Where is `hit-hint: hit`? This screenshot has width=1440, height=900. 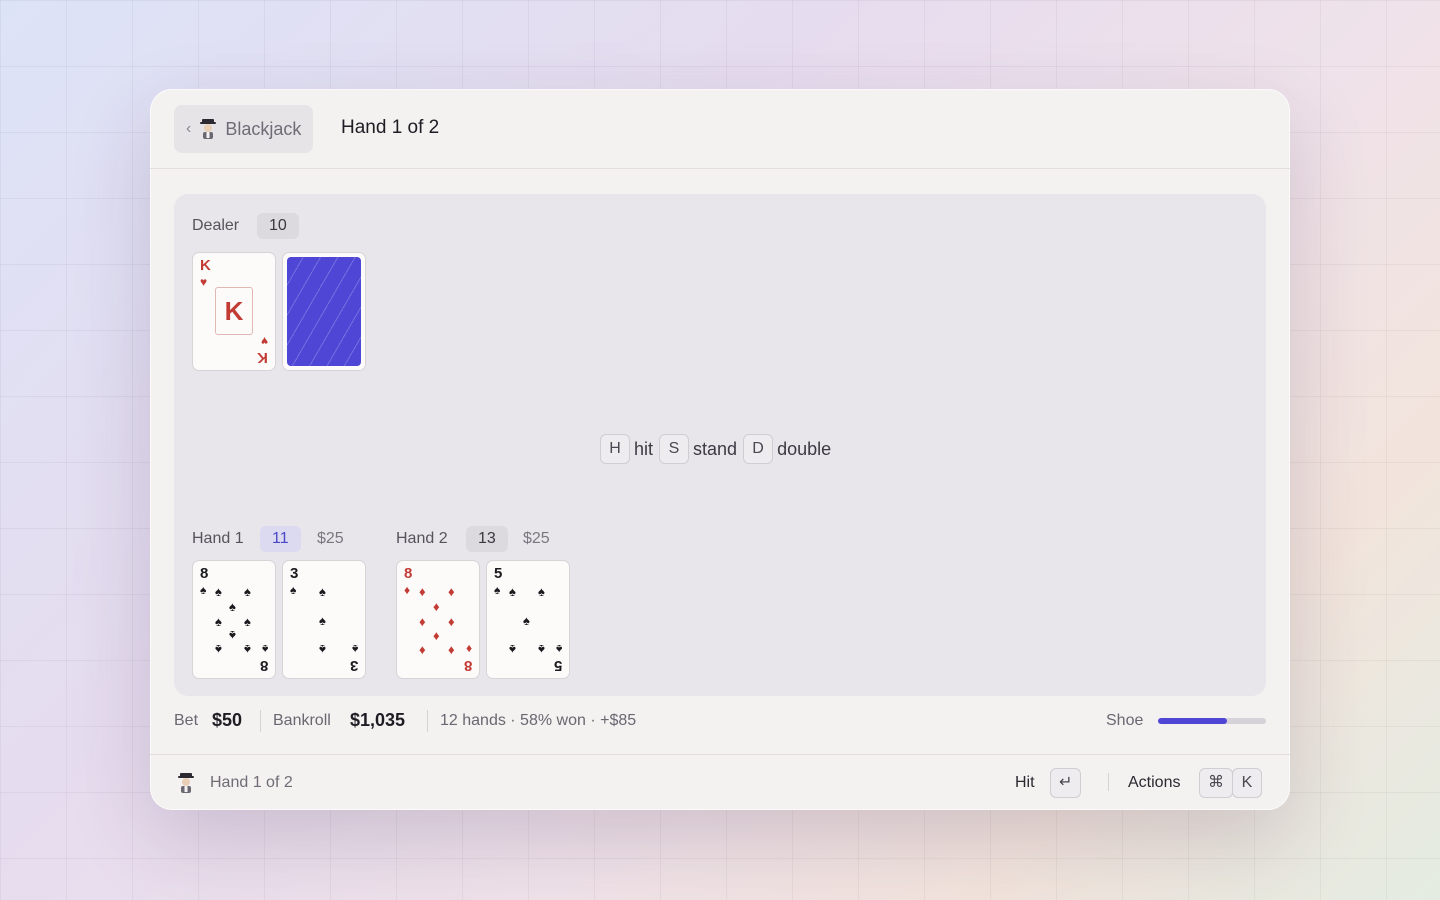 hit-hint: hit is located at coordinates (644, 448).